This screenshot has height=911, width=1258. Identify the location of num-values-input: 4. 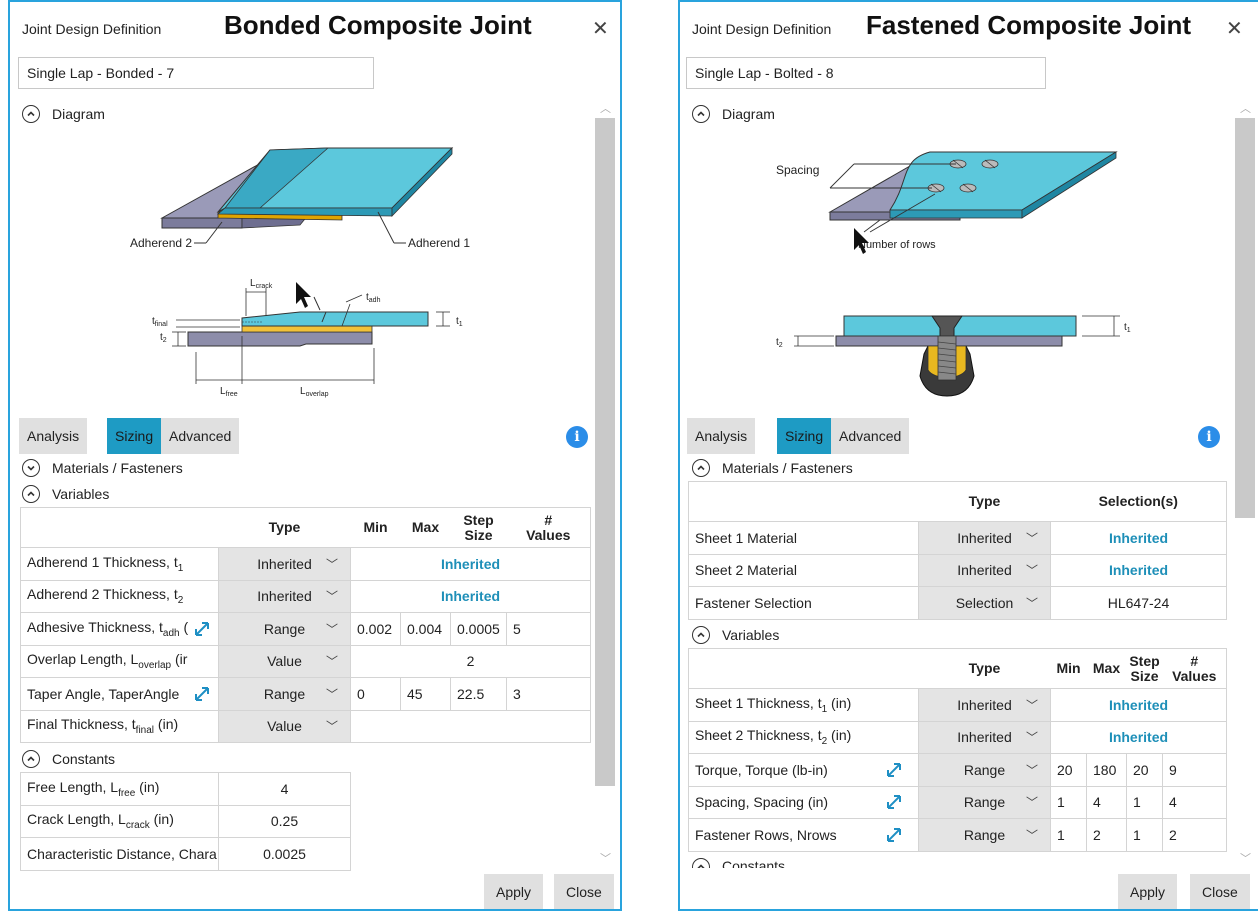
(1194, 802).